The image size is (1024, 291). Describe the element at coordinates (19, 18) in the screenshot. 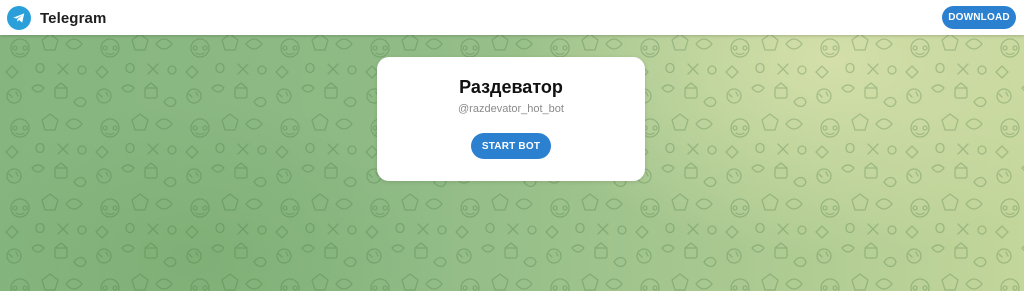

I see `paper-plane-icon` at that location.